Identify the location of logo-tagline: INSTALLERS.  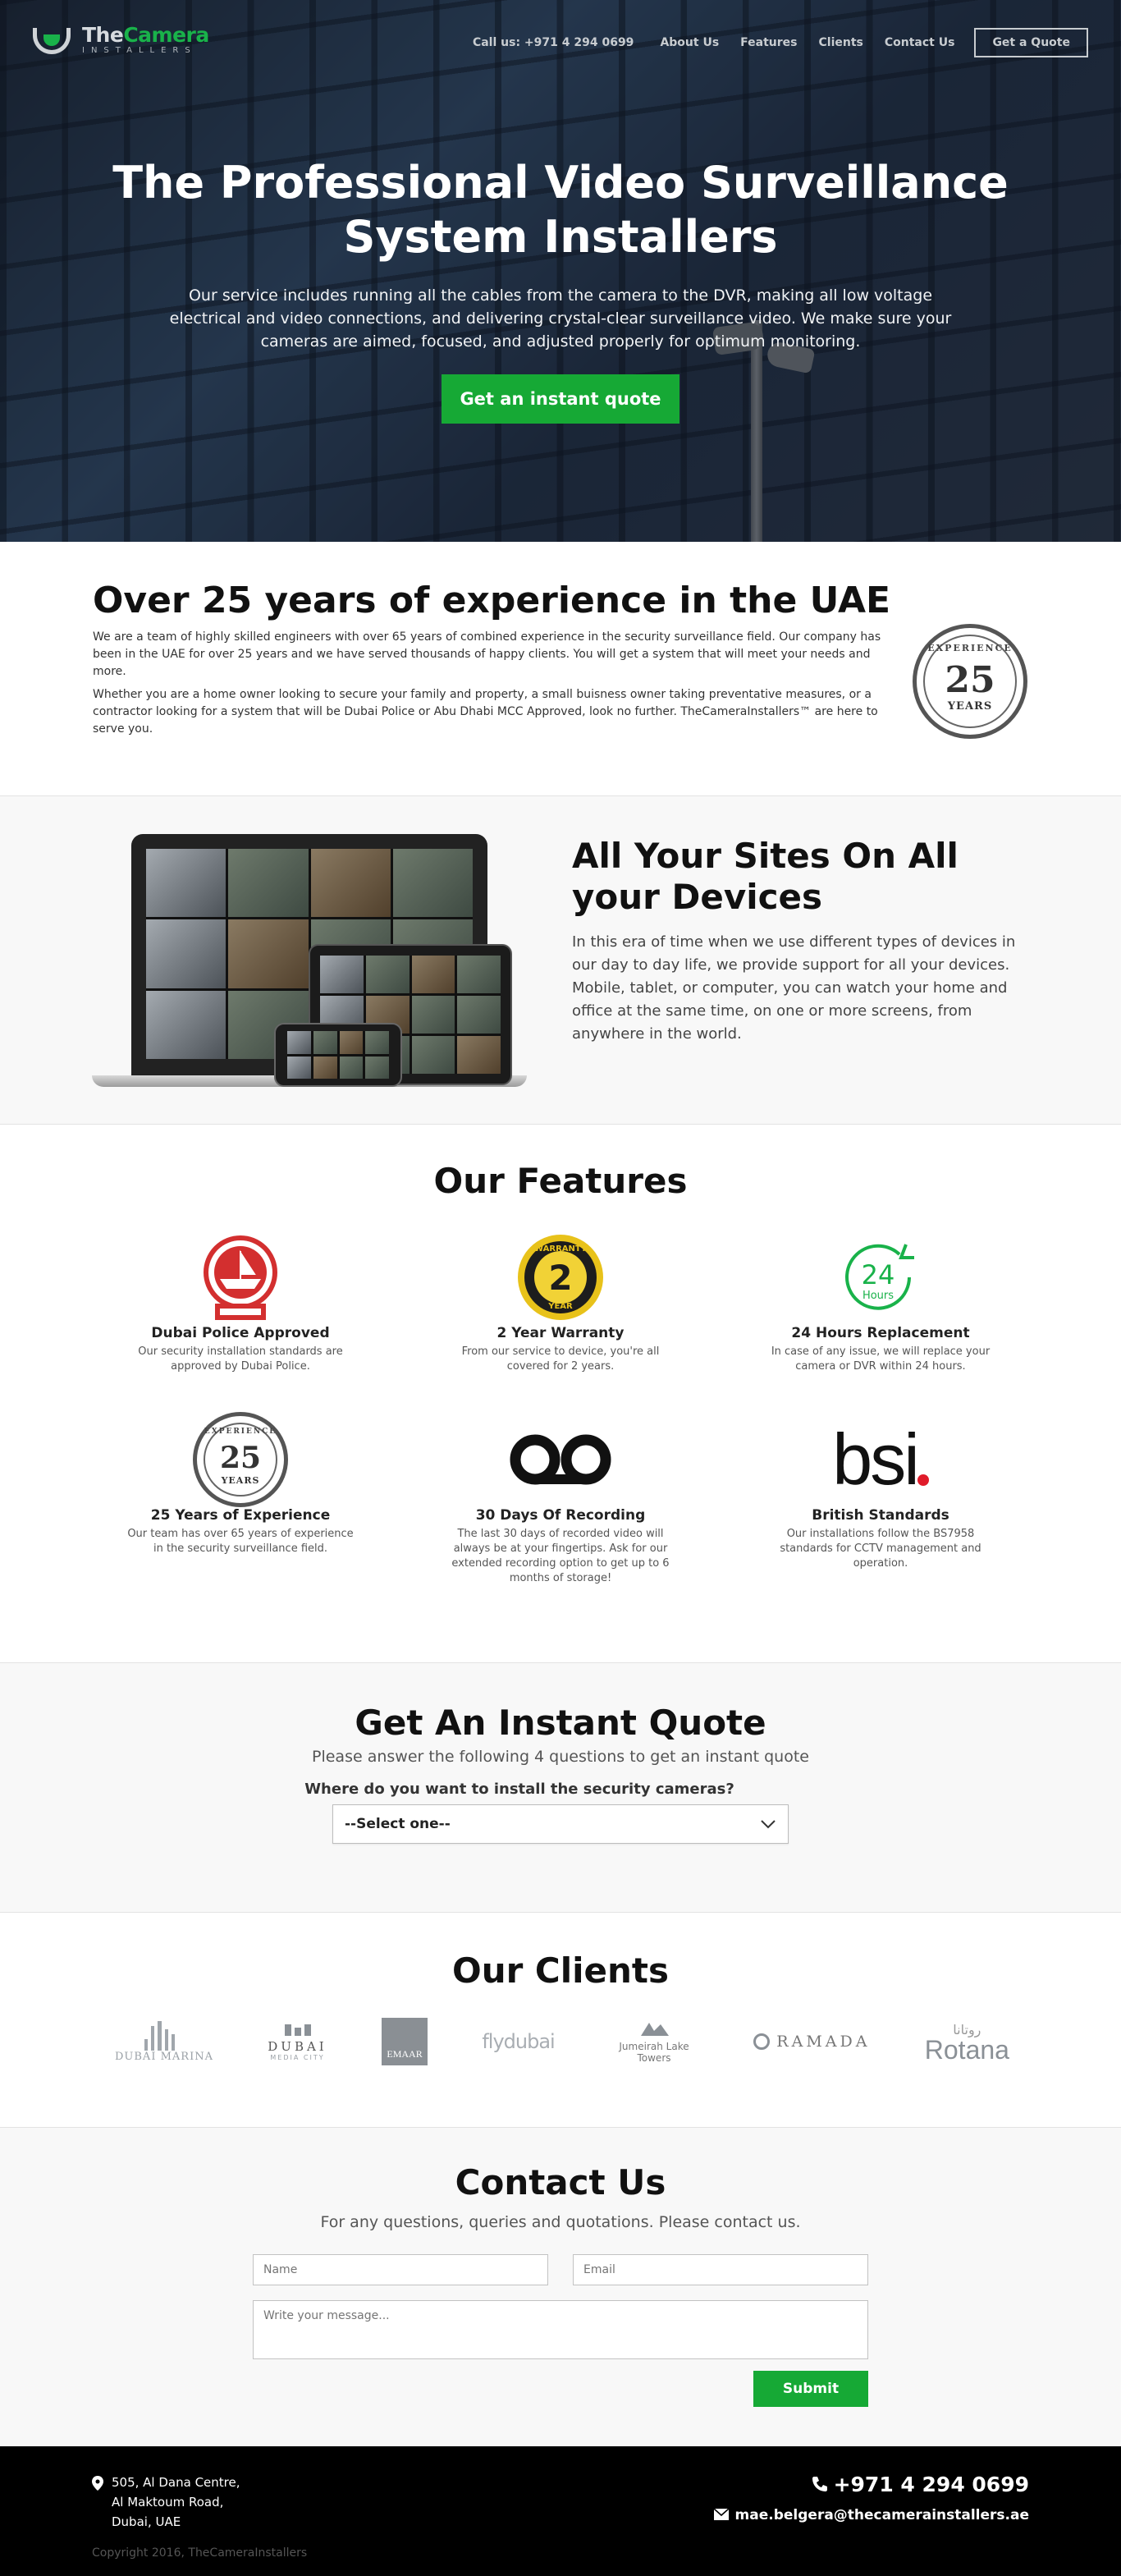
(139, 50).